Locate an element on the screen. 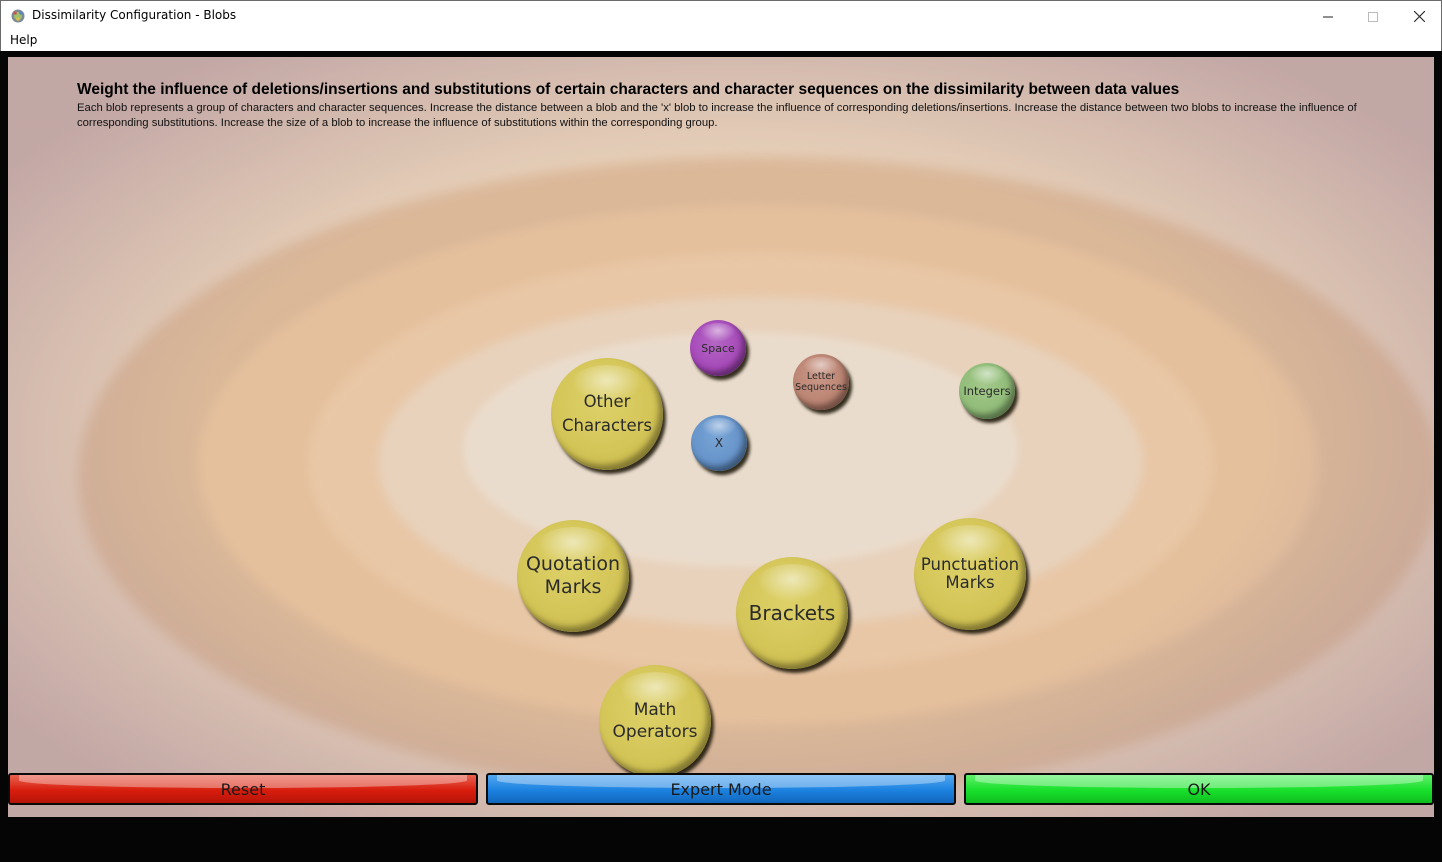 This screenshot has width=1442, height=862. blob-label: X is located at coordinates (719, 443).